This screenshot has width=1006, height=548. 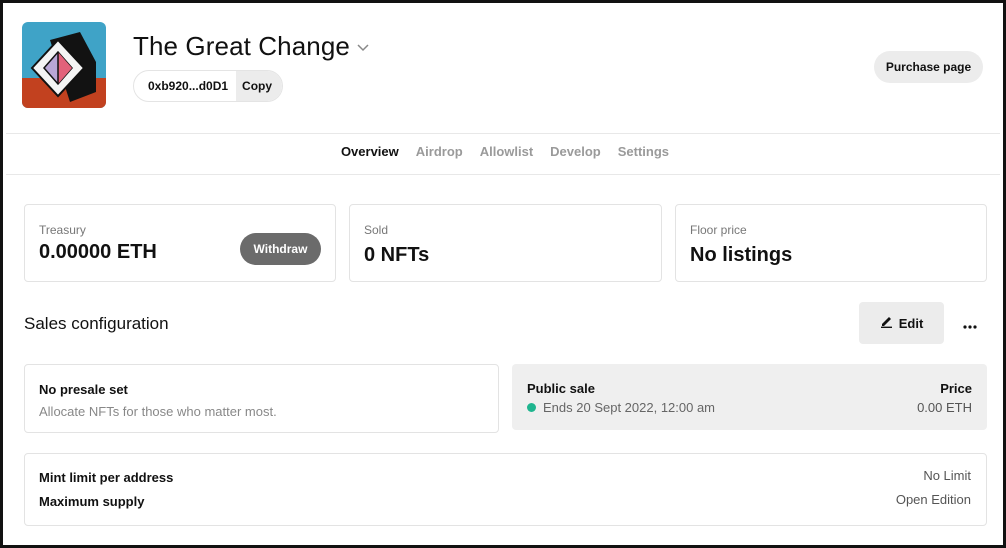 I want to click on sold-label: Sold, so click(x=376, y=230).